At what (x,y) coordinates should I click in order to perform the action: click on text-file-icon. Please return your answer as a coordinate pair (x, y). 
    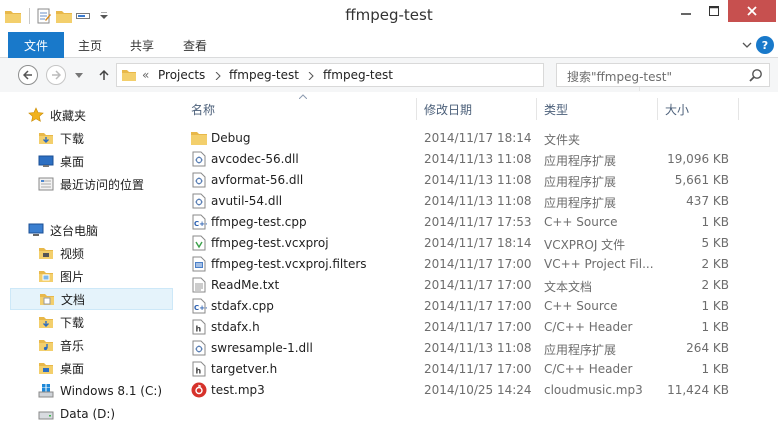
    Looking at the image, I should click on (199, 285).